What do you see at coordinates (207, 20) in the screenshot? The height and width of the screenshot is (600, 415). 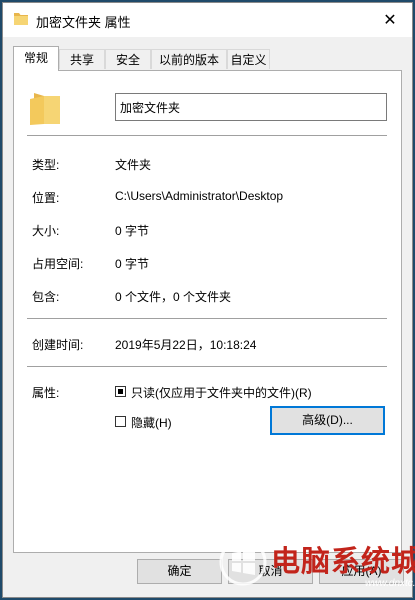 I see `title-bar: 加密文件夹 属性 ✕` at bounding box center [207, 20].